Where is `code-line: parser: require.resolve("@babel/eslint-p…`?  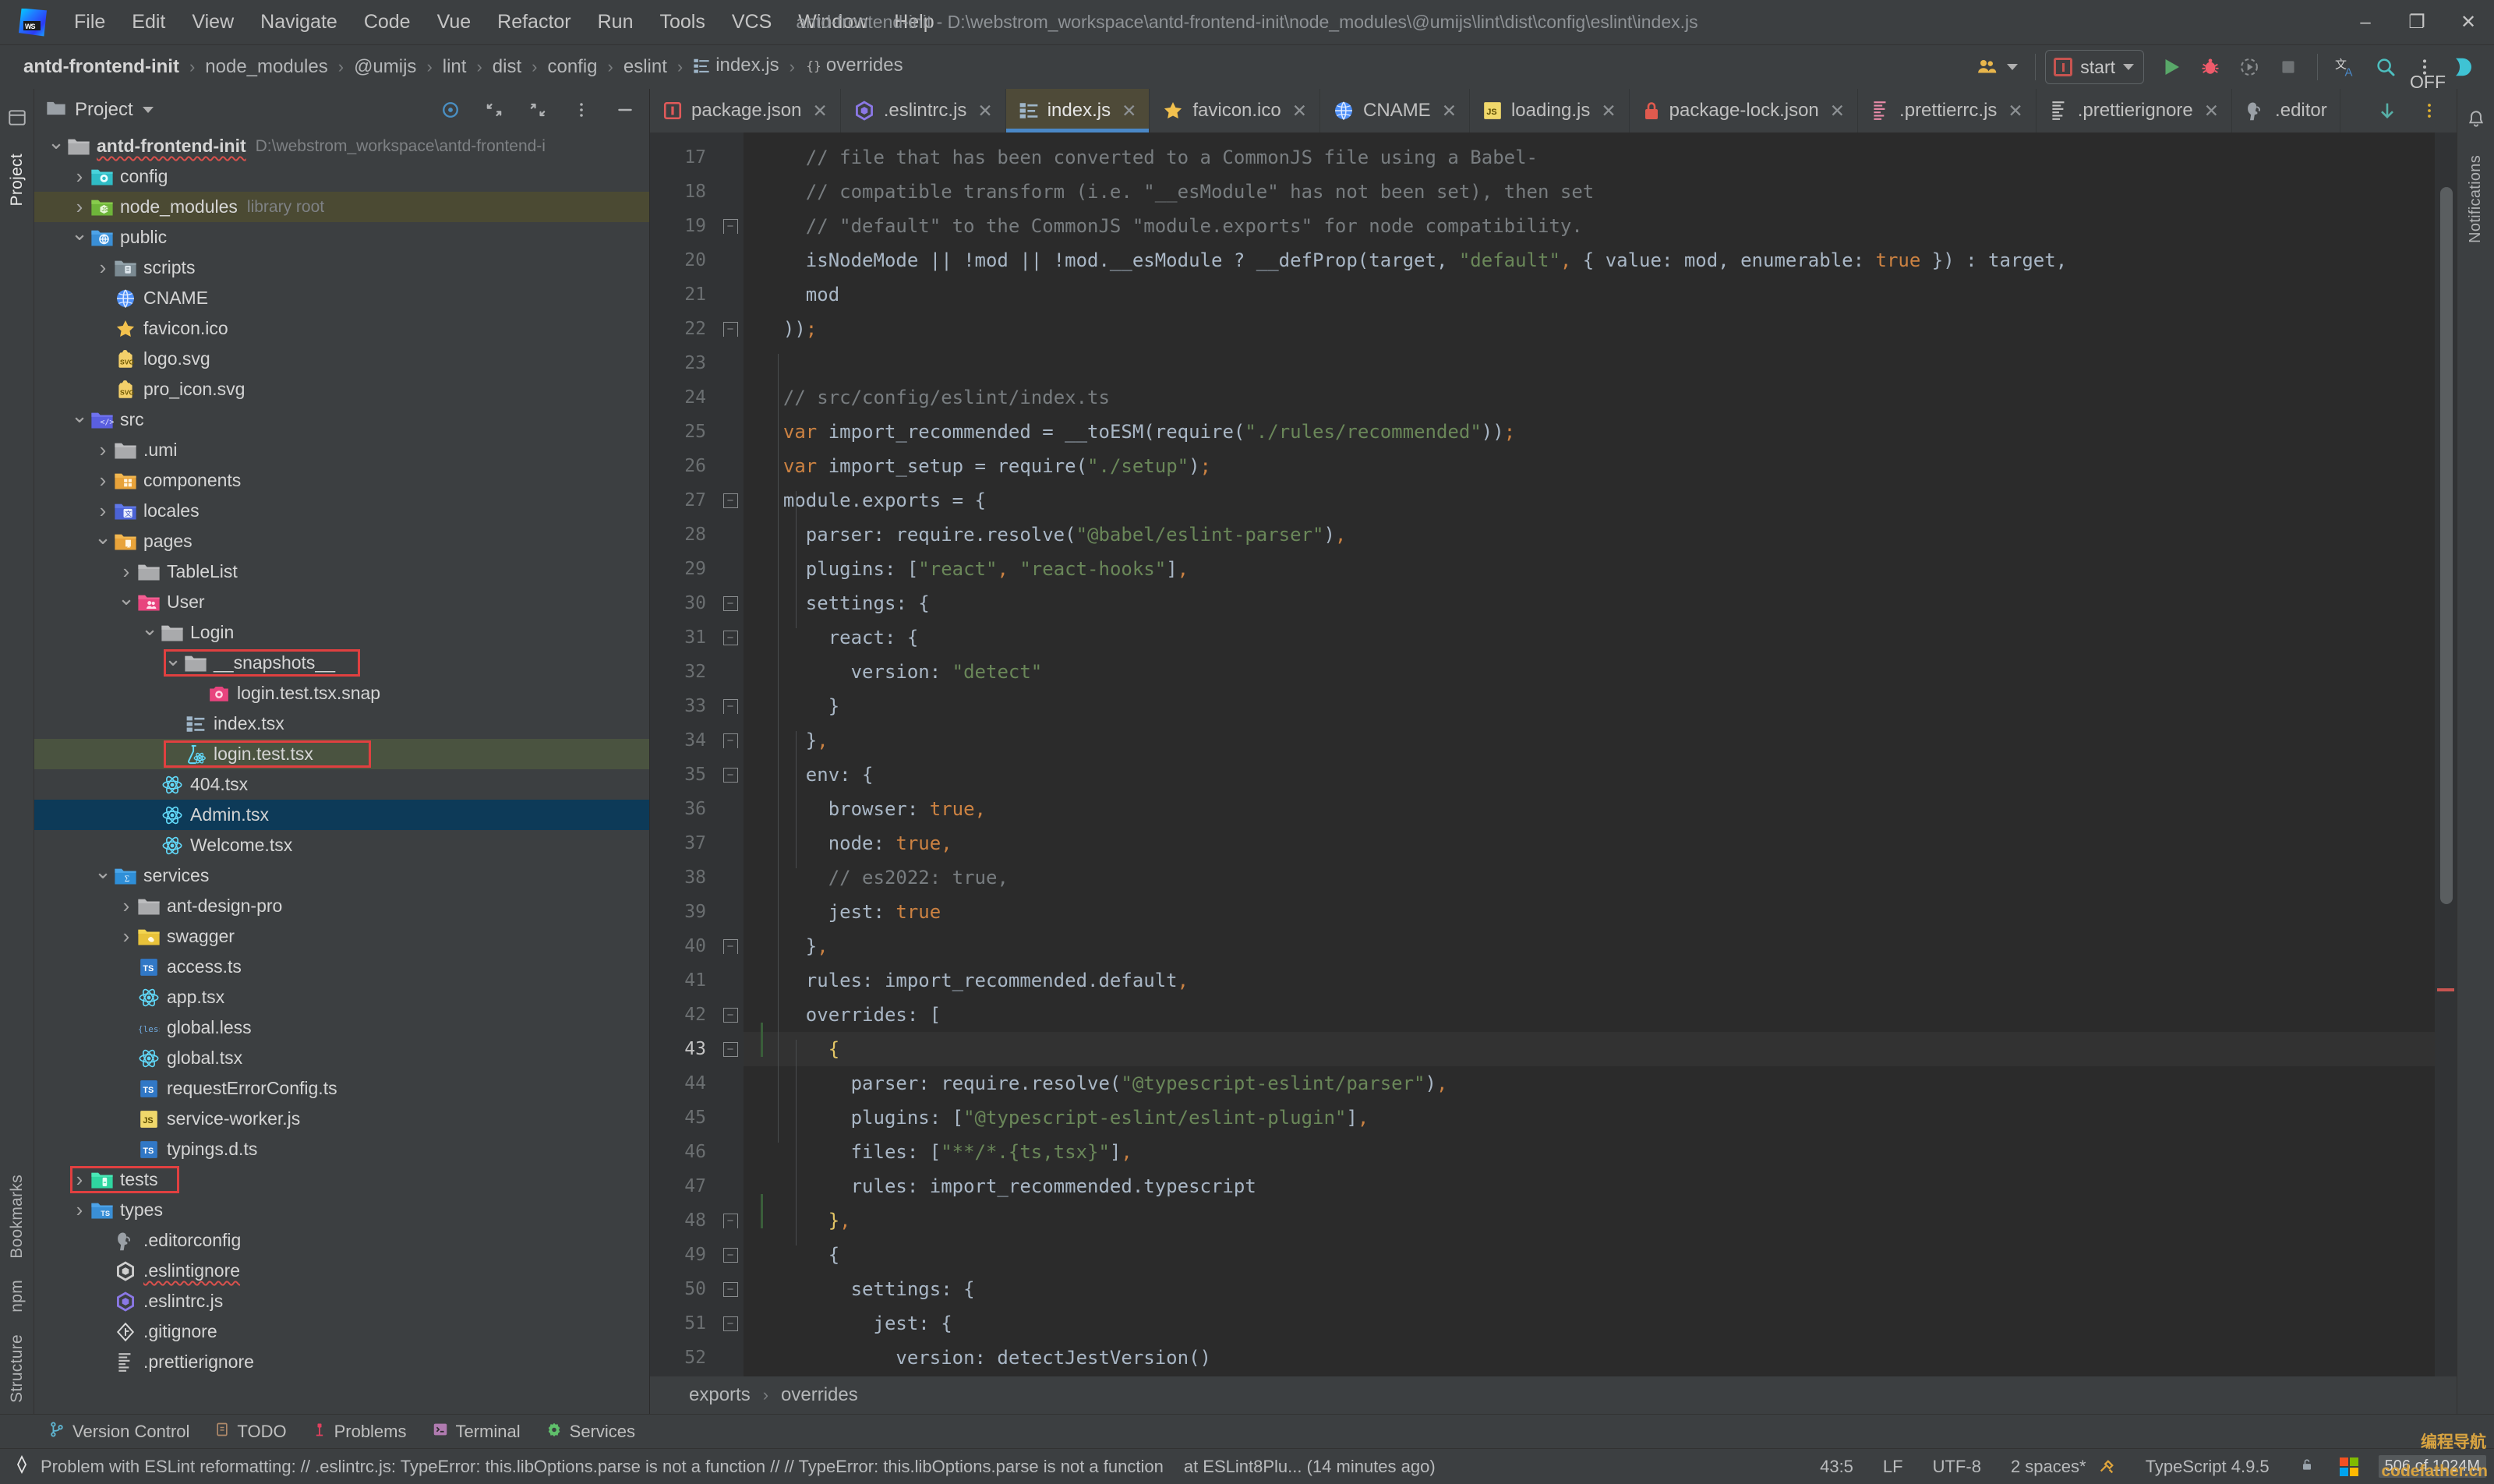 code-line: parser: require.resolve("@babel/eslint-p… is located at coordinates (1590, 535).